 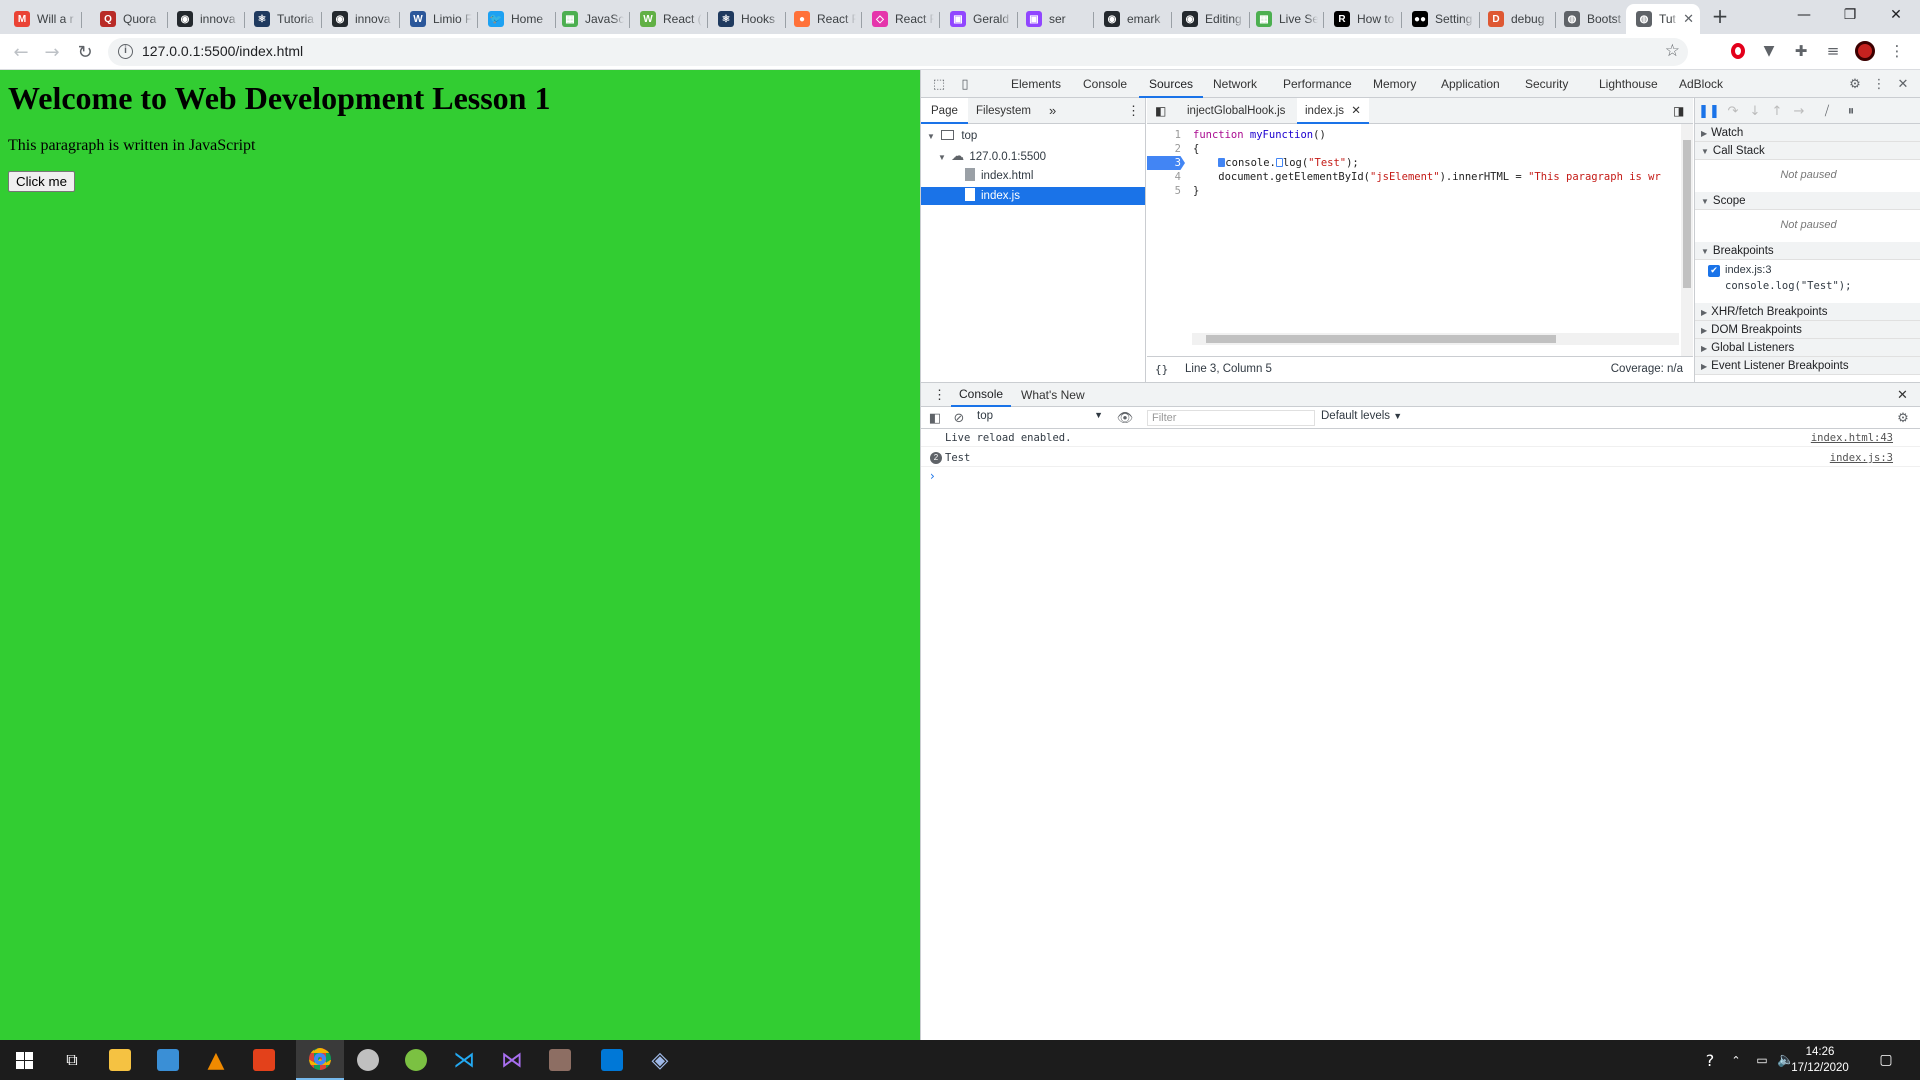 I want to click on scope-section: ▼ Scope, so click(x=1807, y=201).